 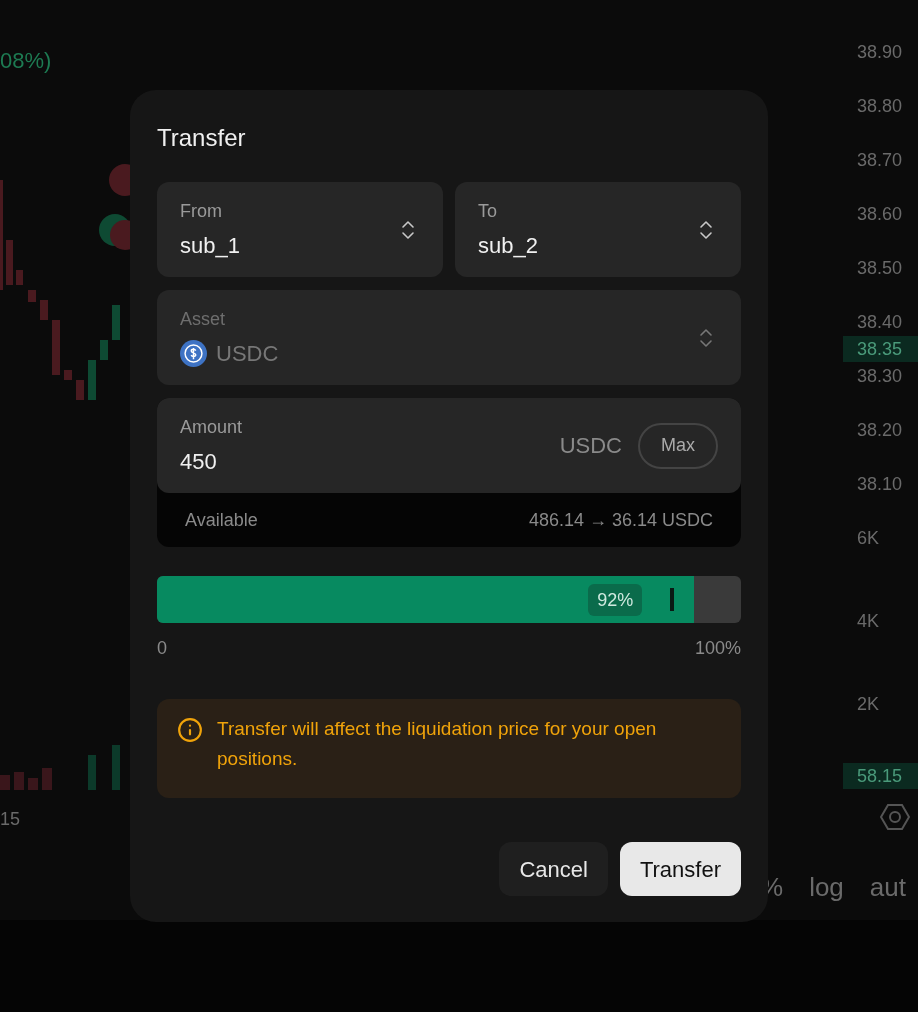 I want to click on field-label: To, so click(x=488, y=211).